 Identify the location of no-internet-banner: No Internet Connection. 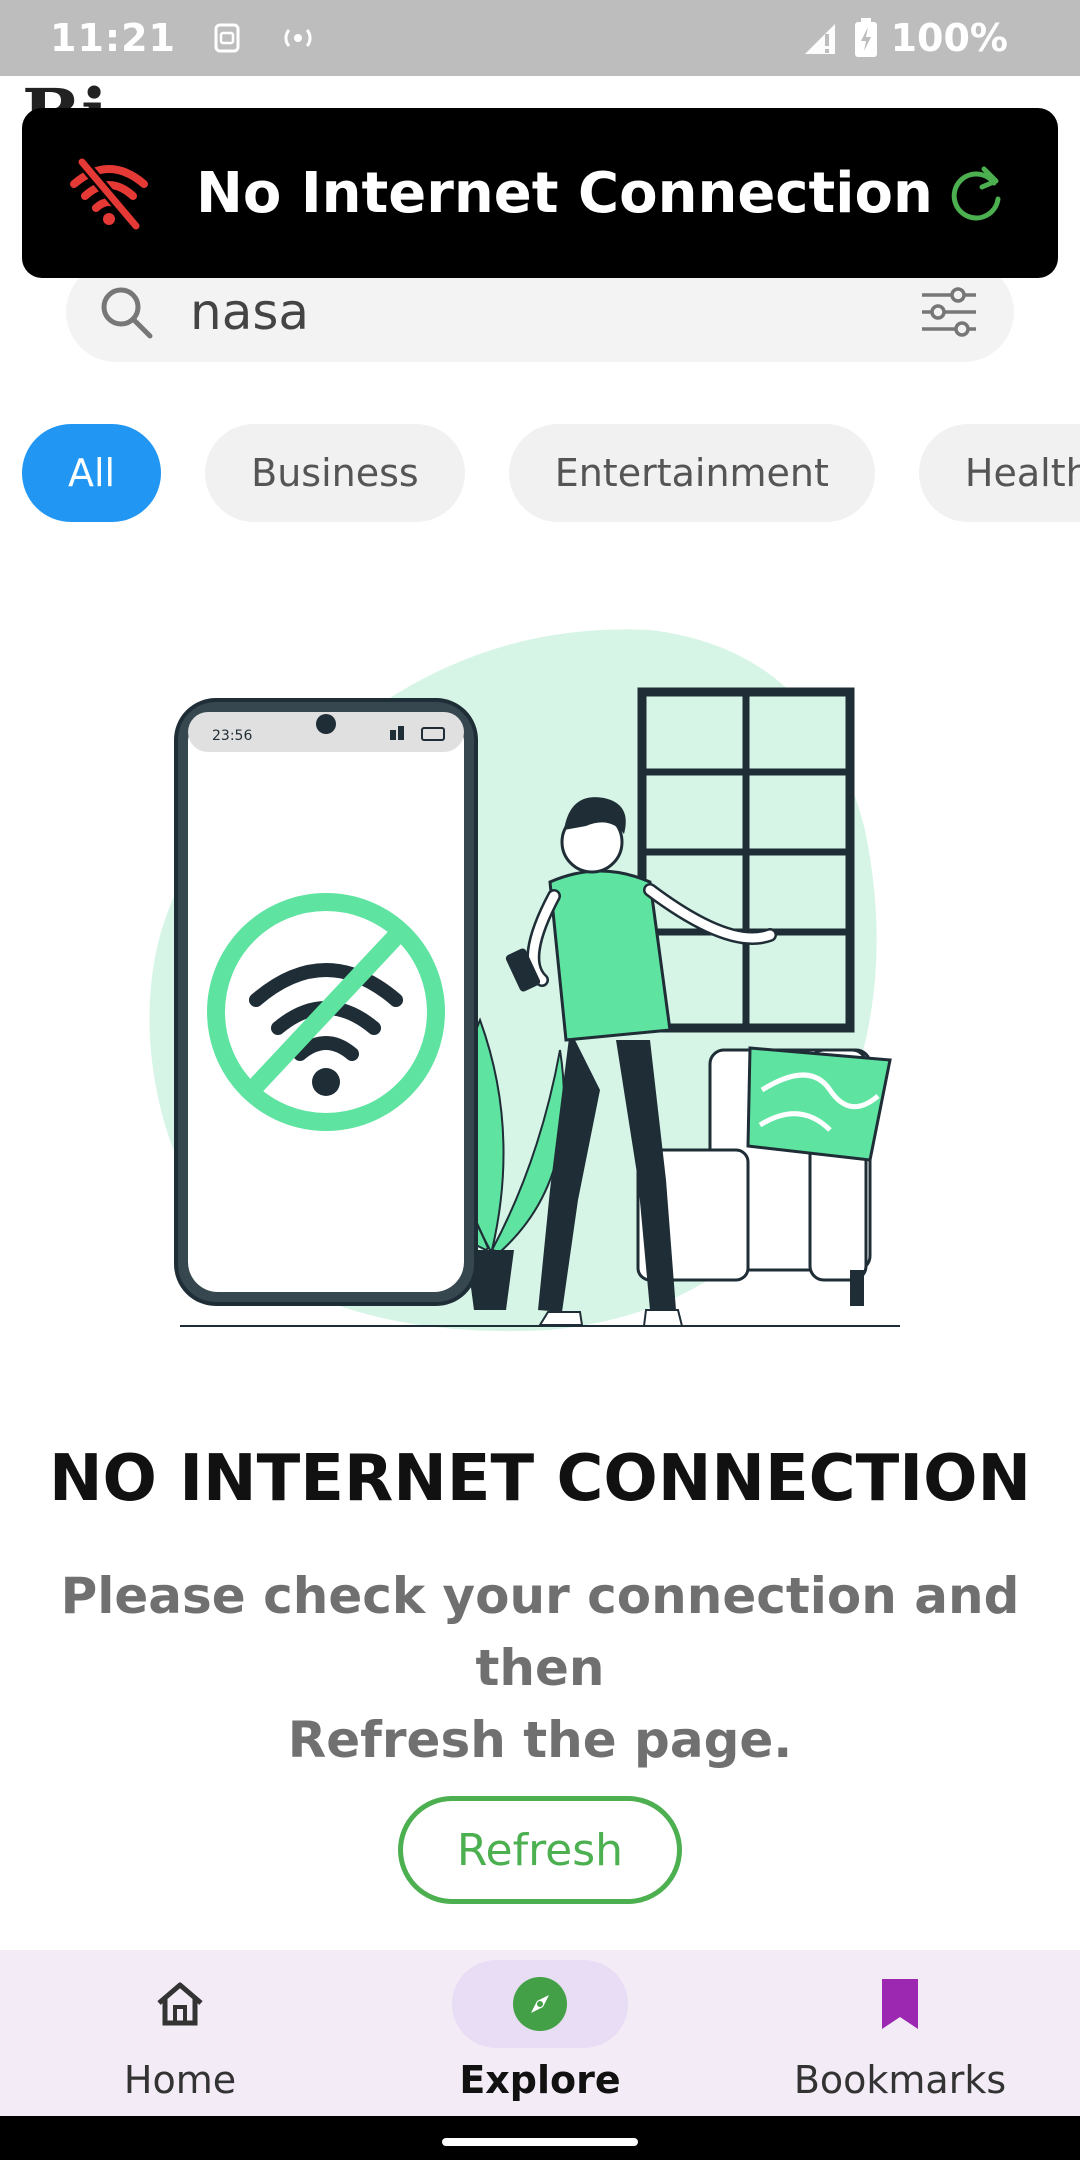
(540, 193).